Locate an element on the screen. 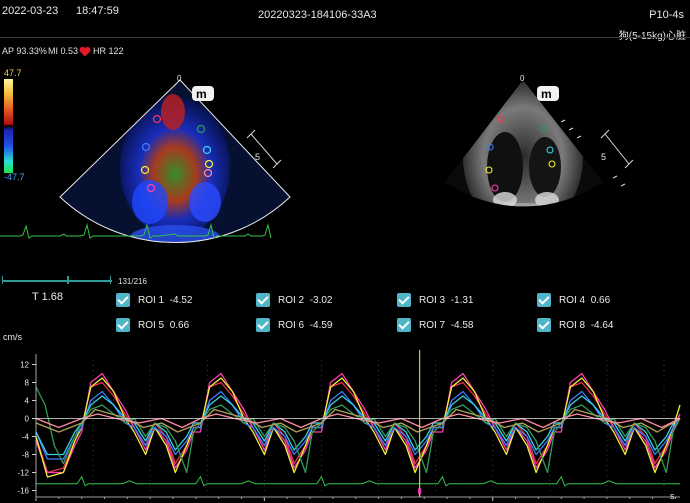 The image size is (690, 503). y-tick-label: 0 is located at coordinates (27, 419).